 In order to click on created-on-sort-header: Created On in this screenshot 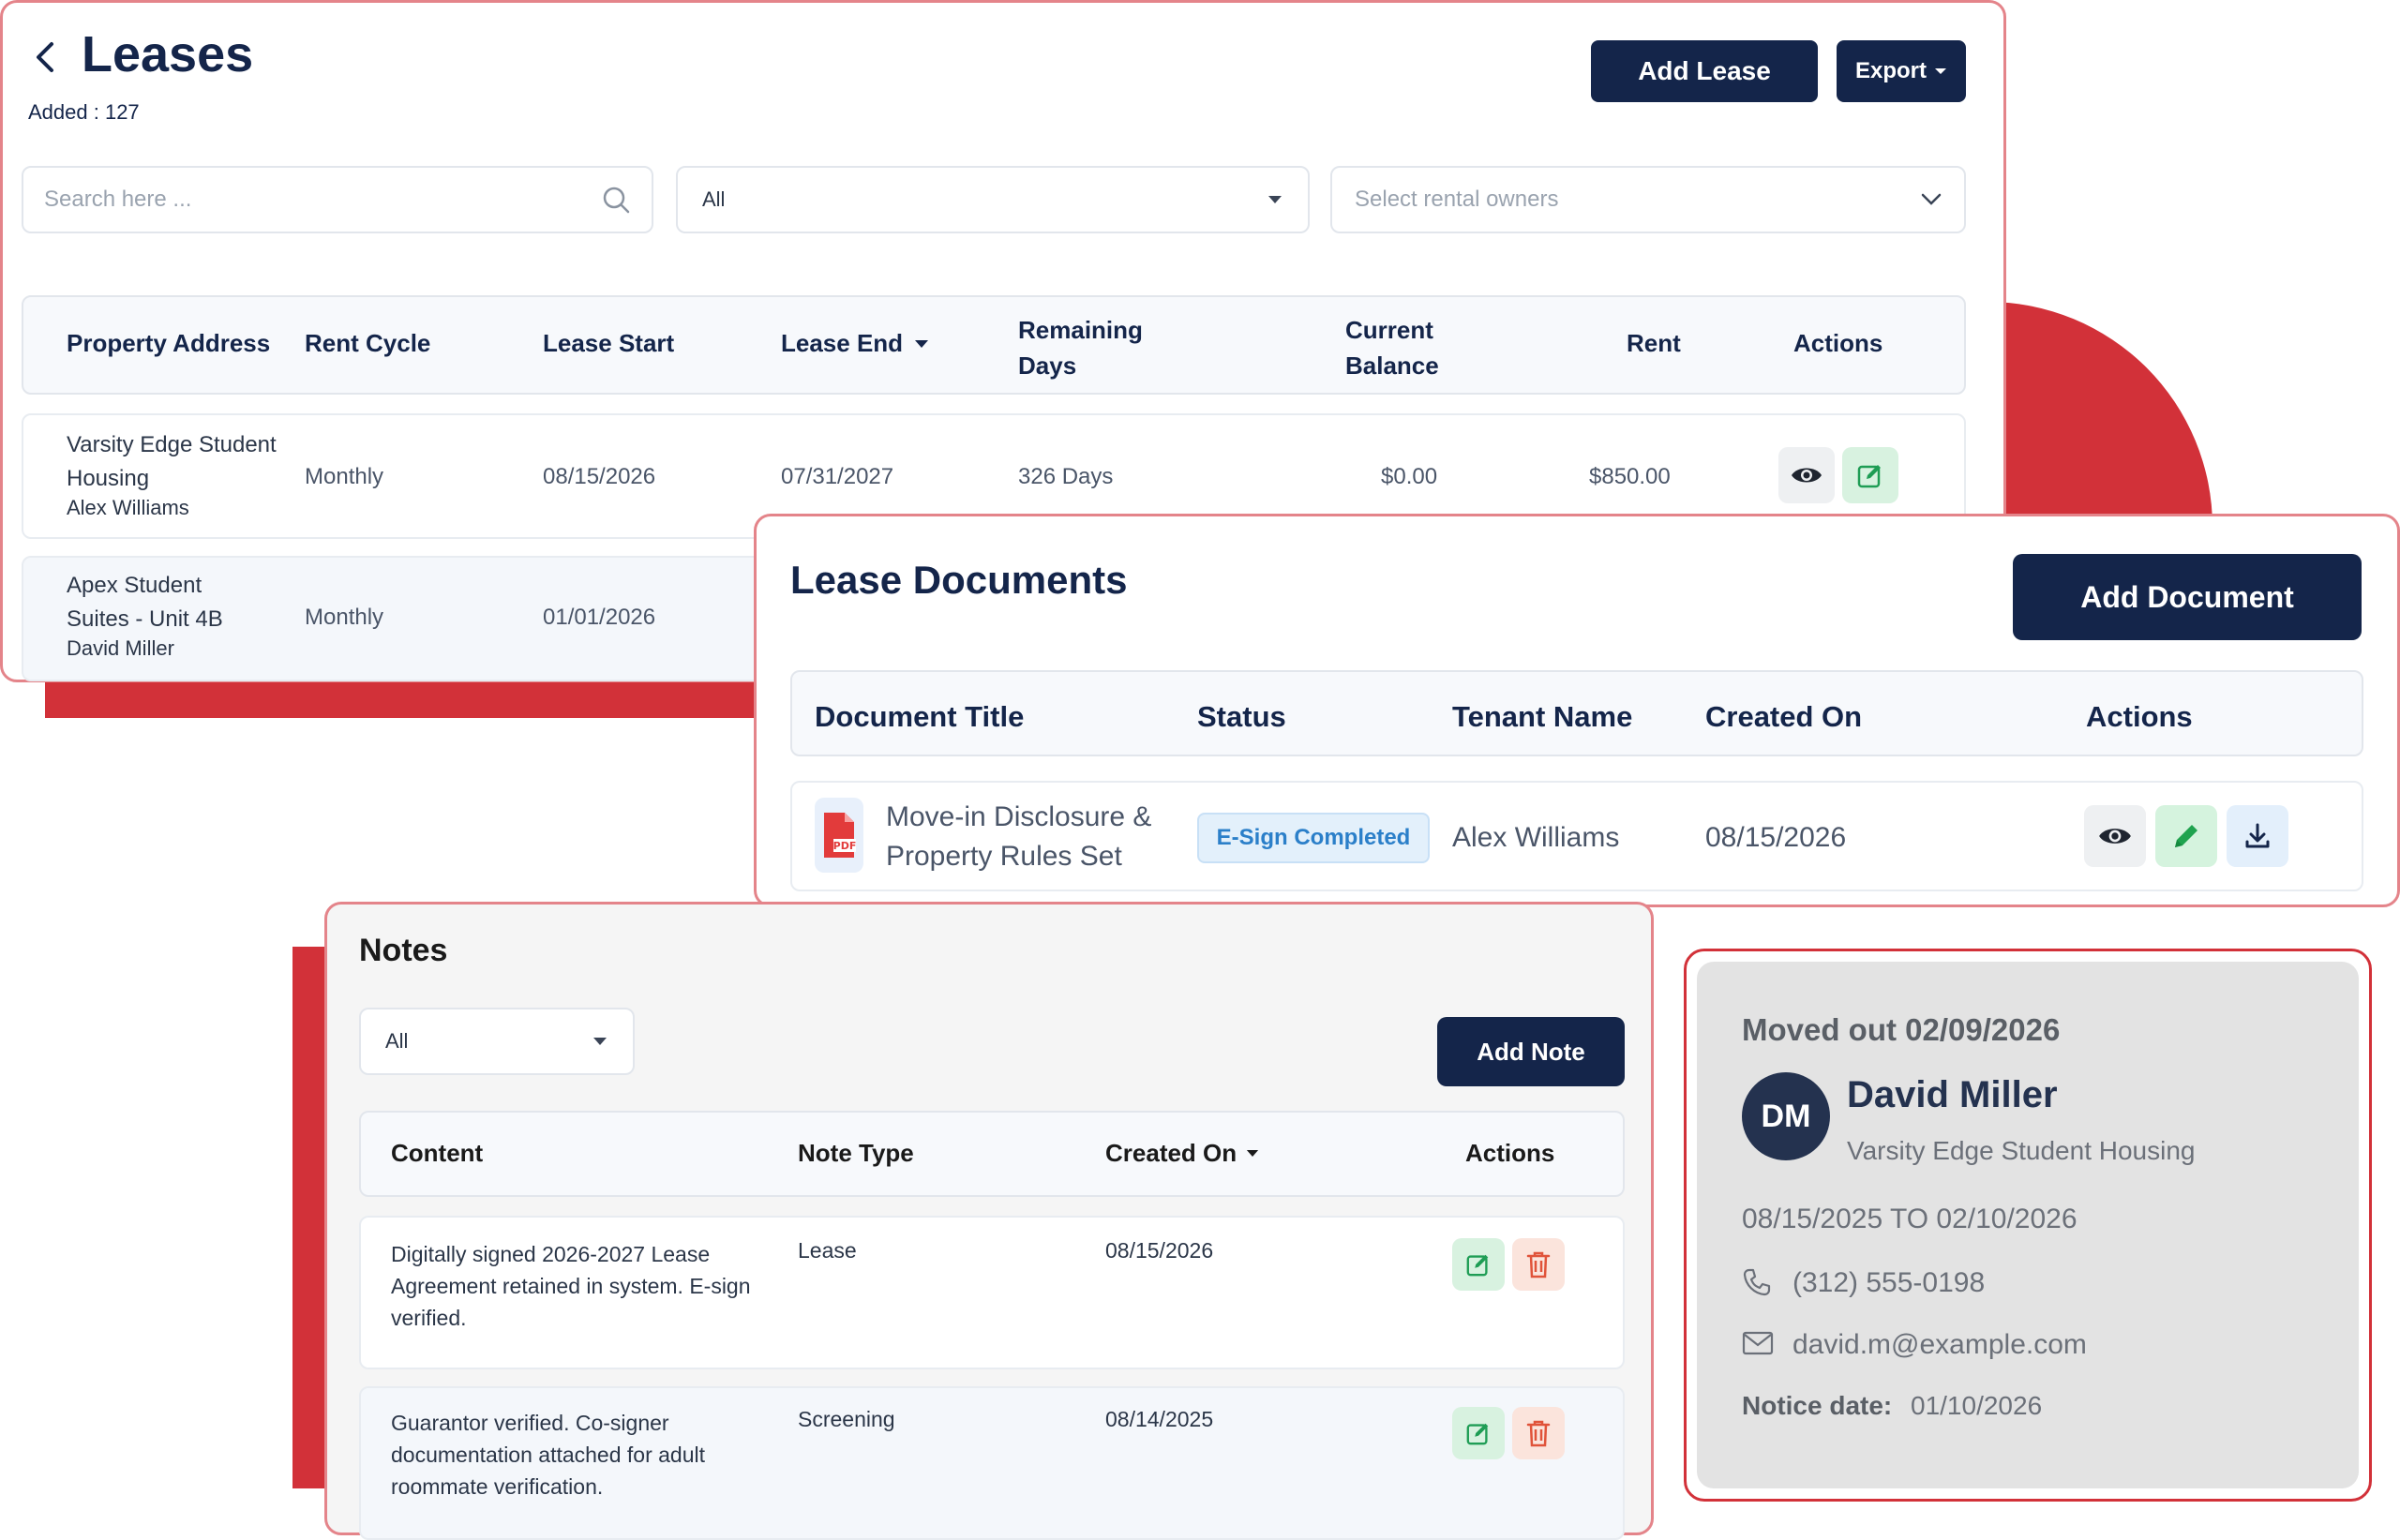, I will do `click(1182, 1153)`.